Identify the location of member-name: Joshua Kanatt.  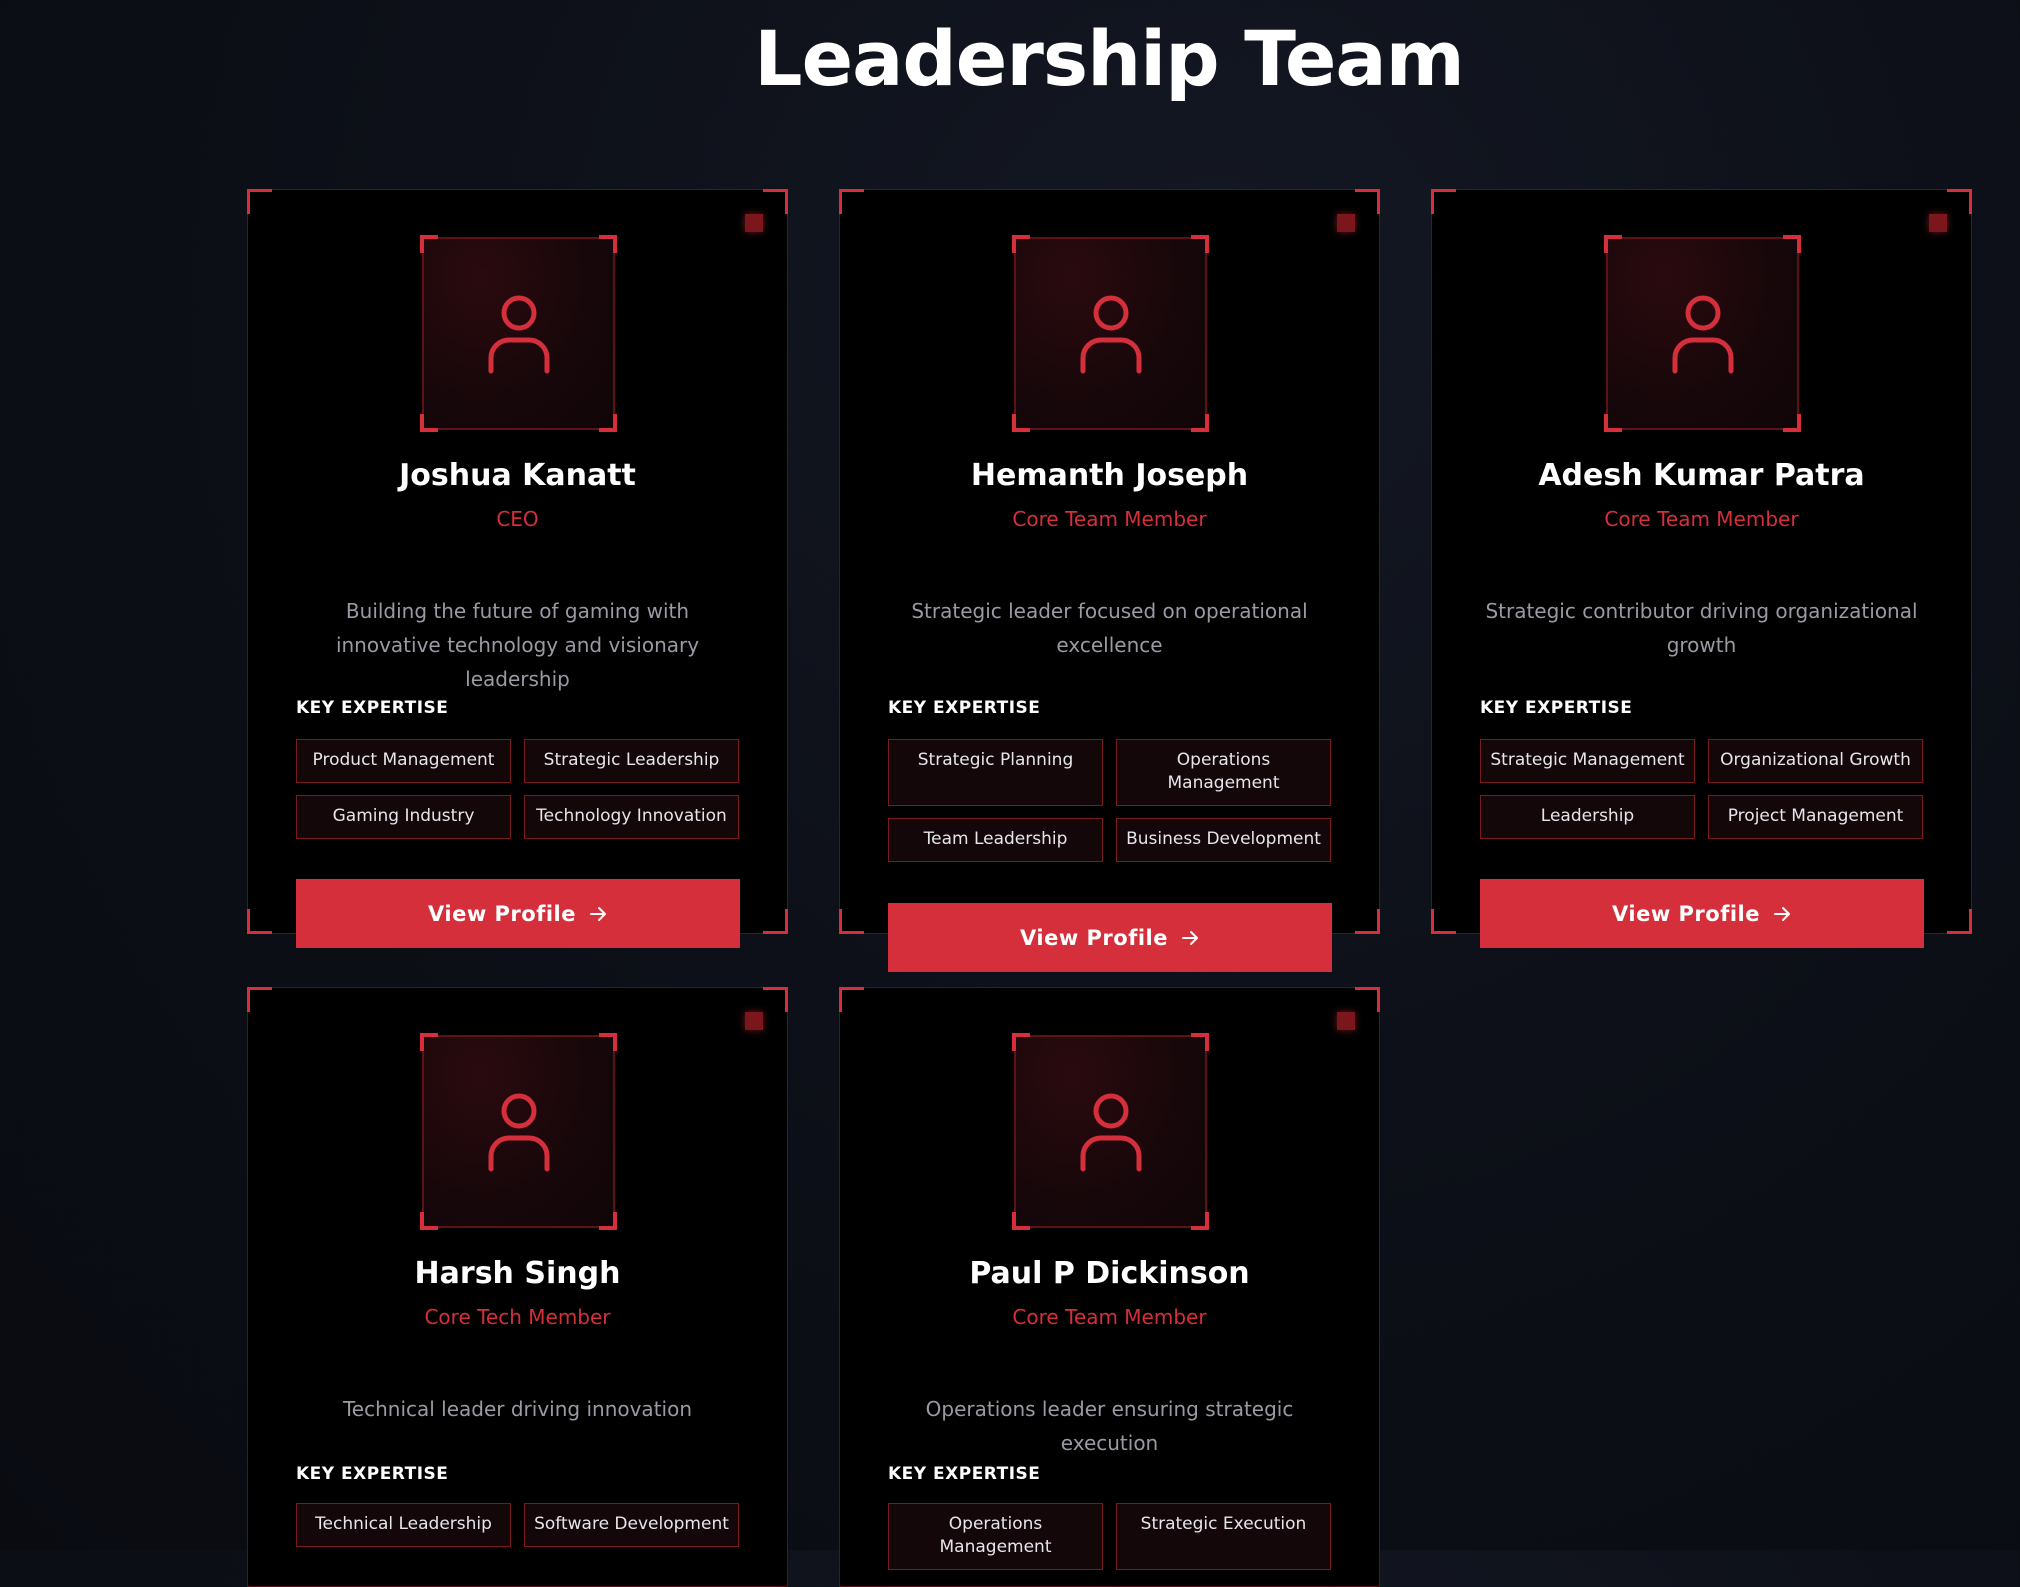
(517, 475).